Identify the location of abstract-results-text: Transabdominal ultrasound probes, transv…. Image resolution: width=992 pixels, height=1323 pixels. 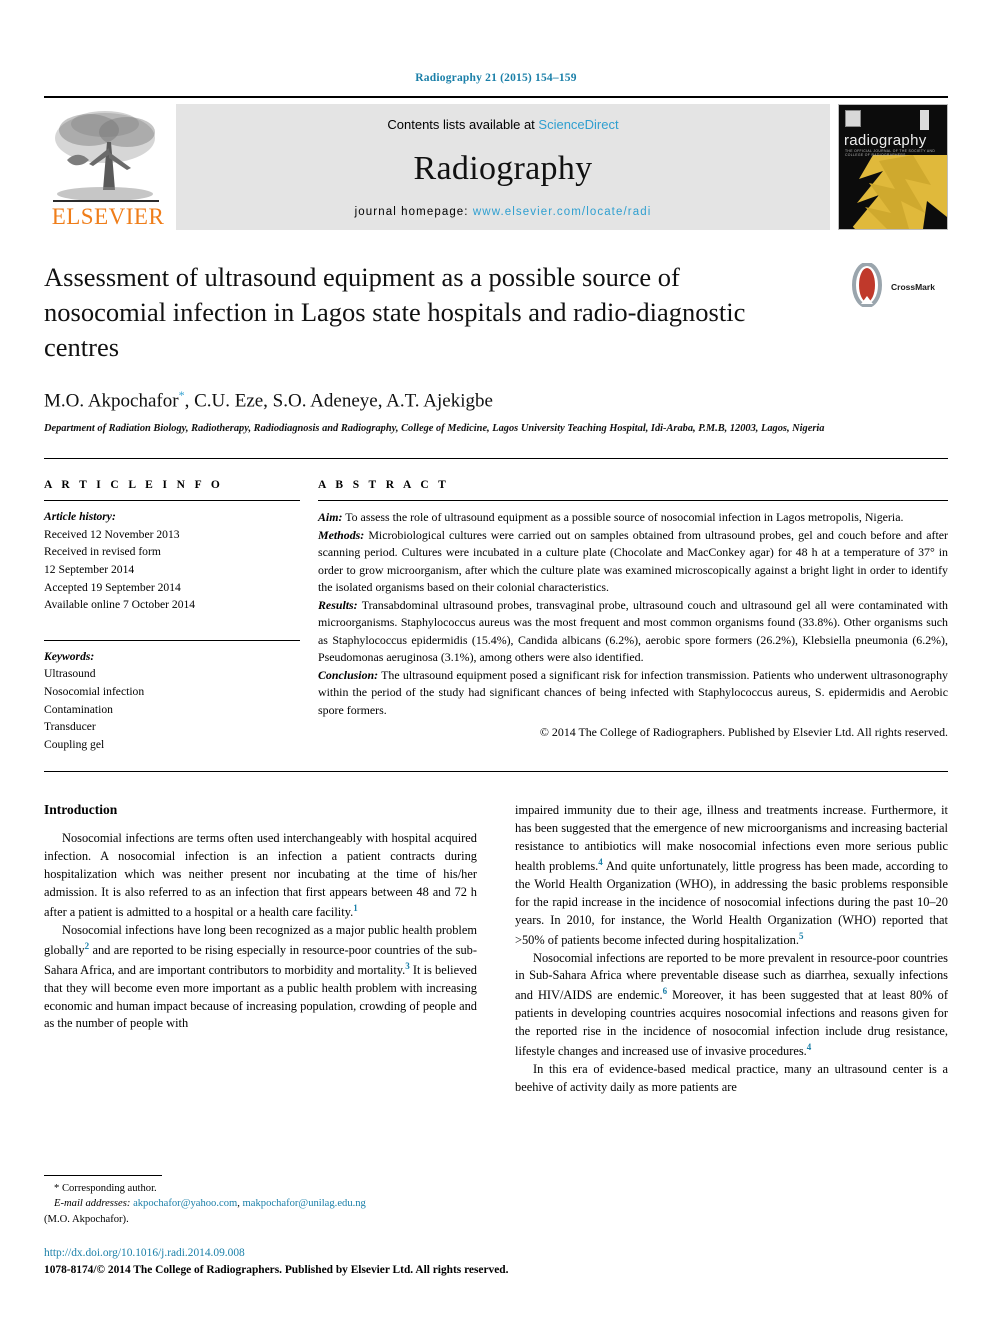
(633, 631).